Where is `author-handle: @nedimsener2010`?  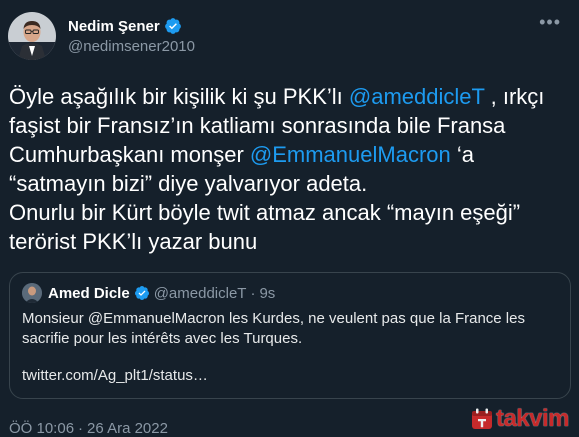
author-handle: @nedimsener2010 is located at coordinates (131, 46).